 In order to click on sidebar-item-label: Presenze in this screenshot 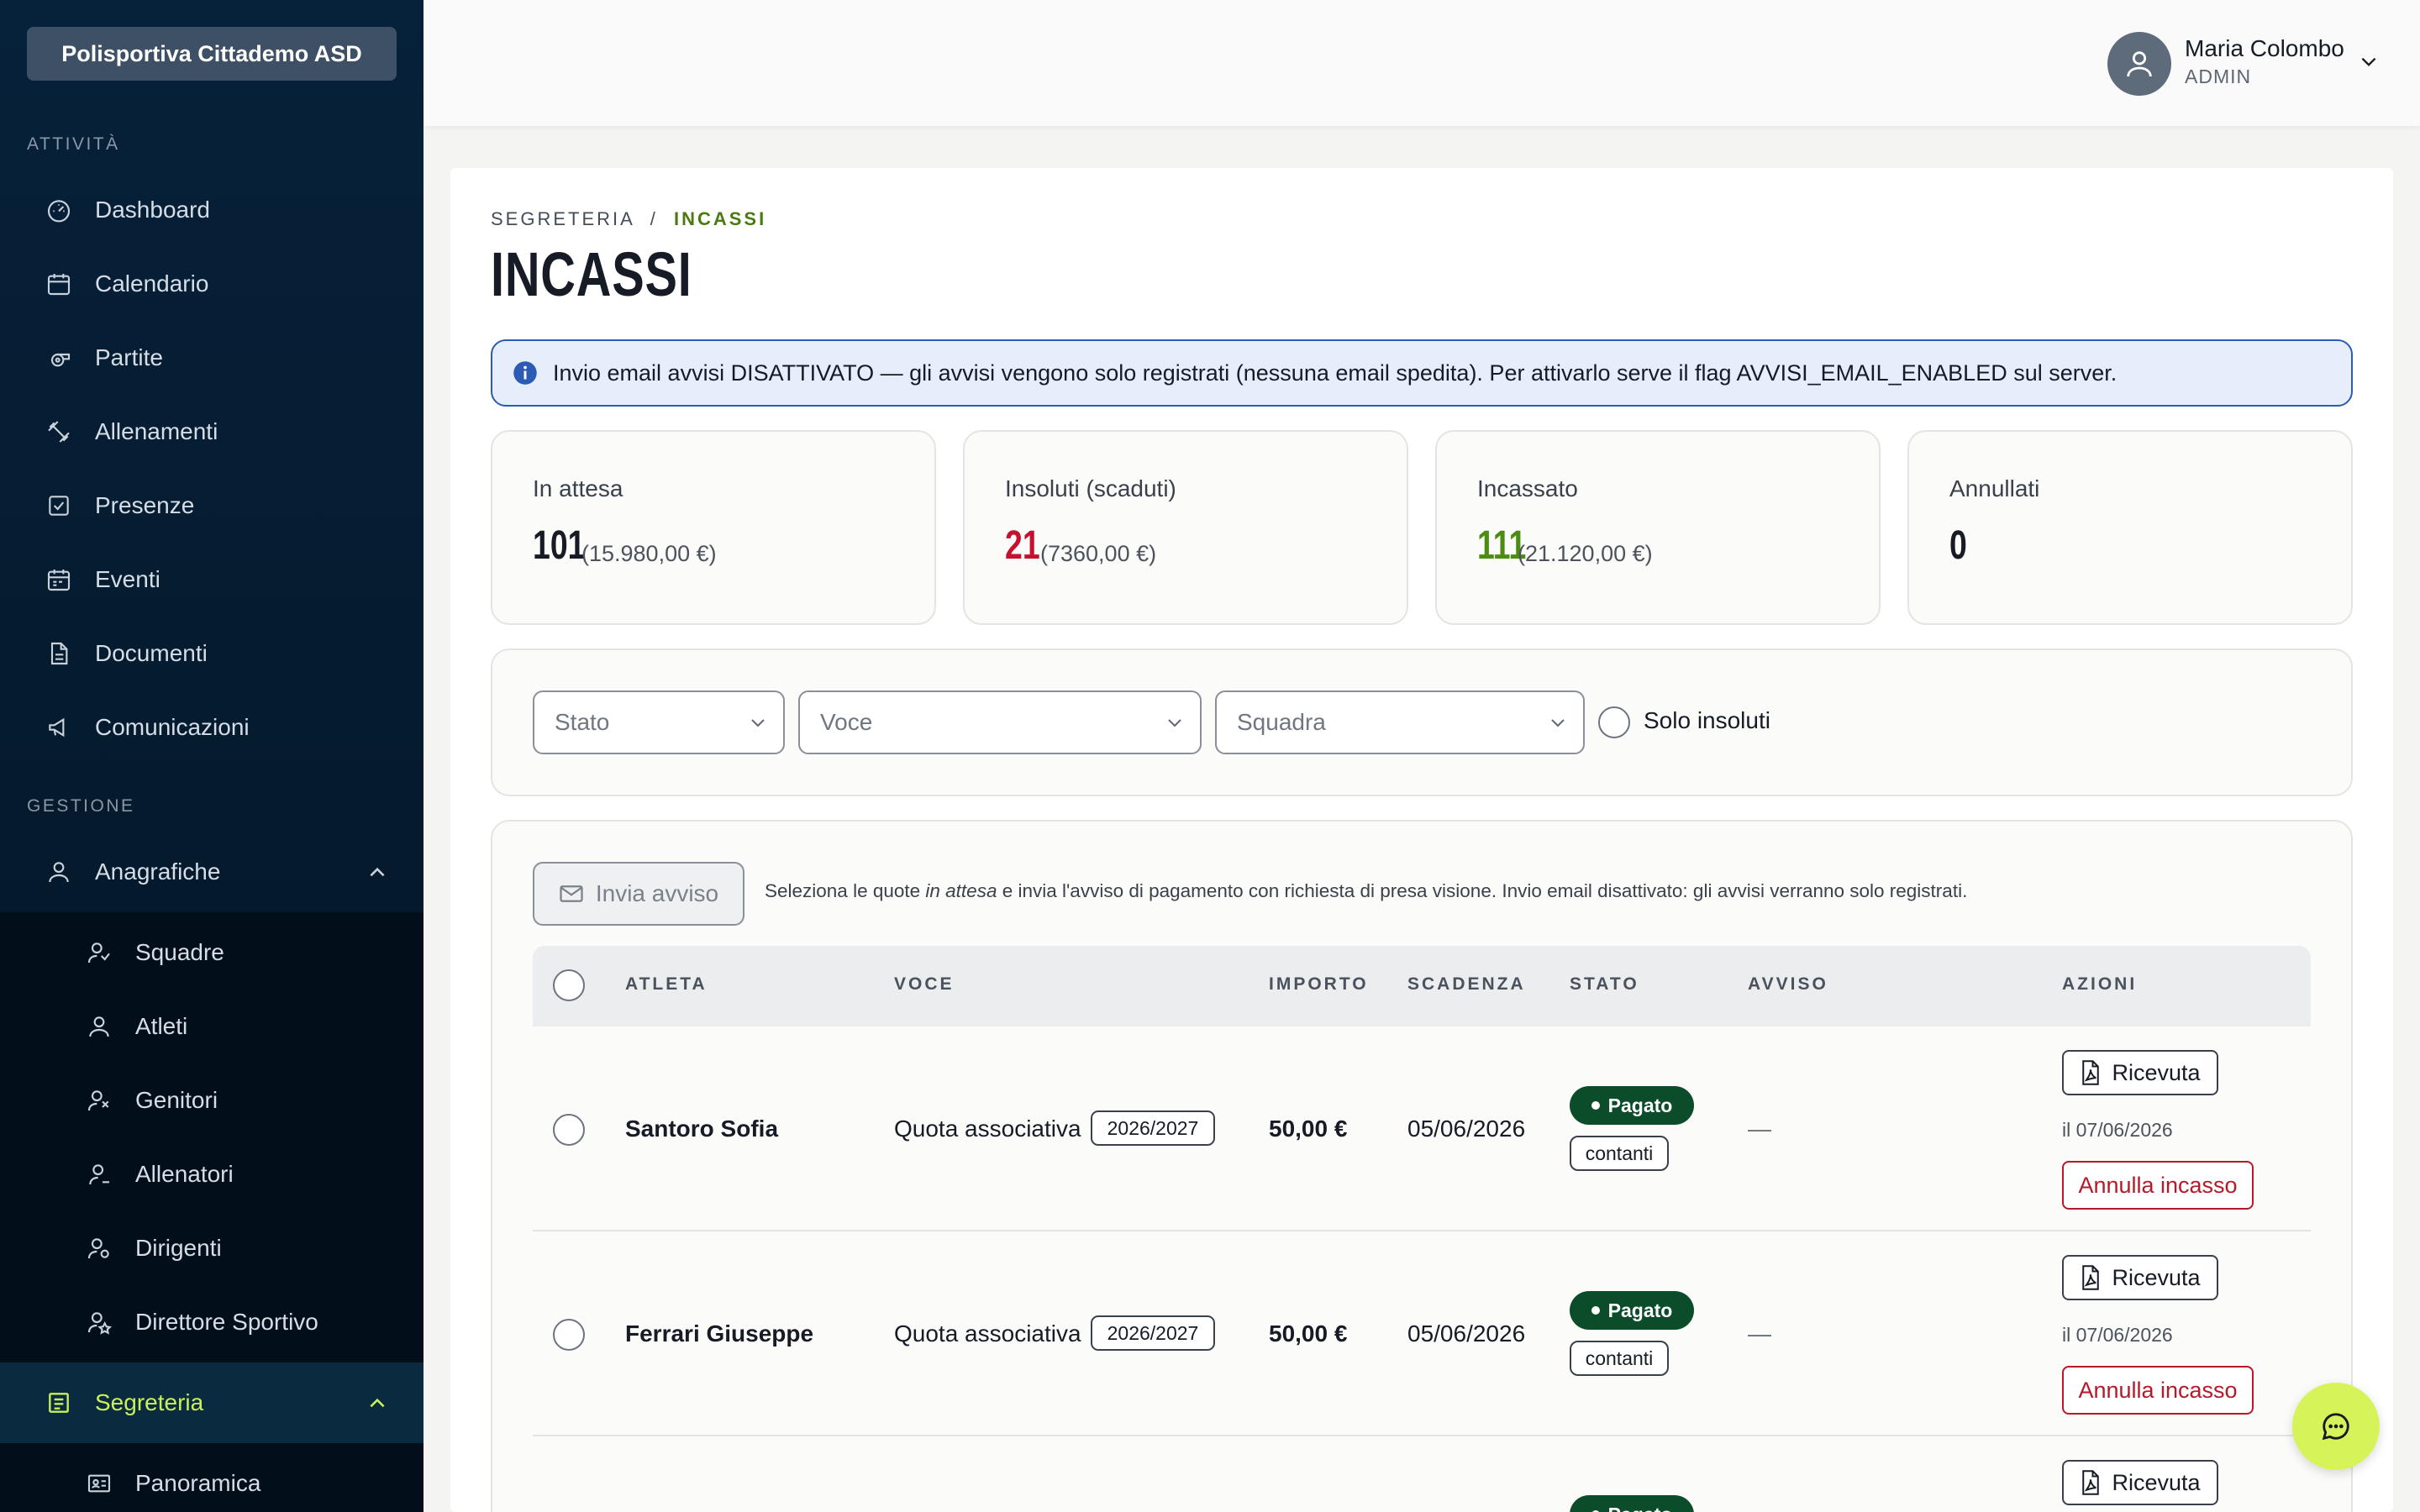, I will do `click(145, 505)`.